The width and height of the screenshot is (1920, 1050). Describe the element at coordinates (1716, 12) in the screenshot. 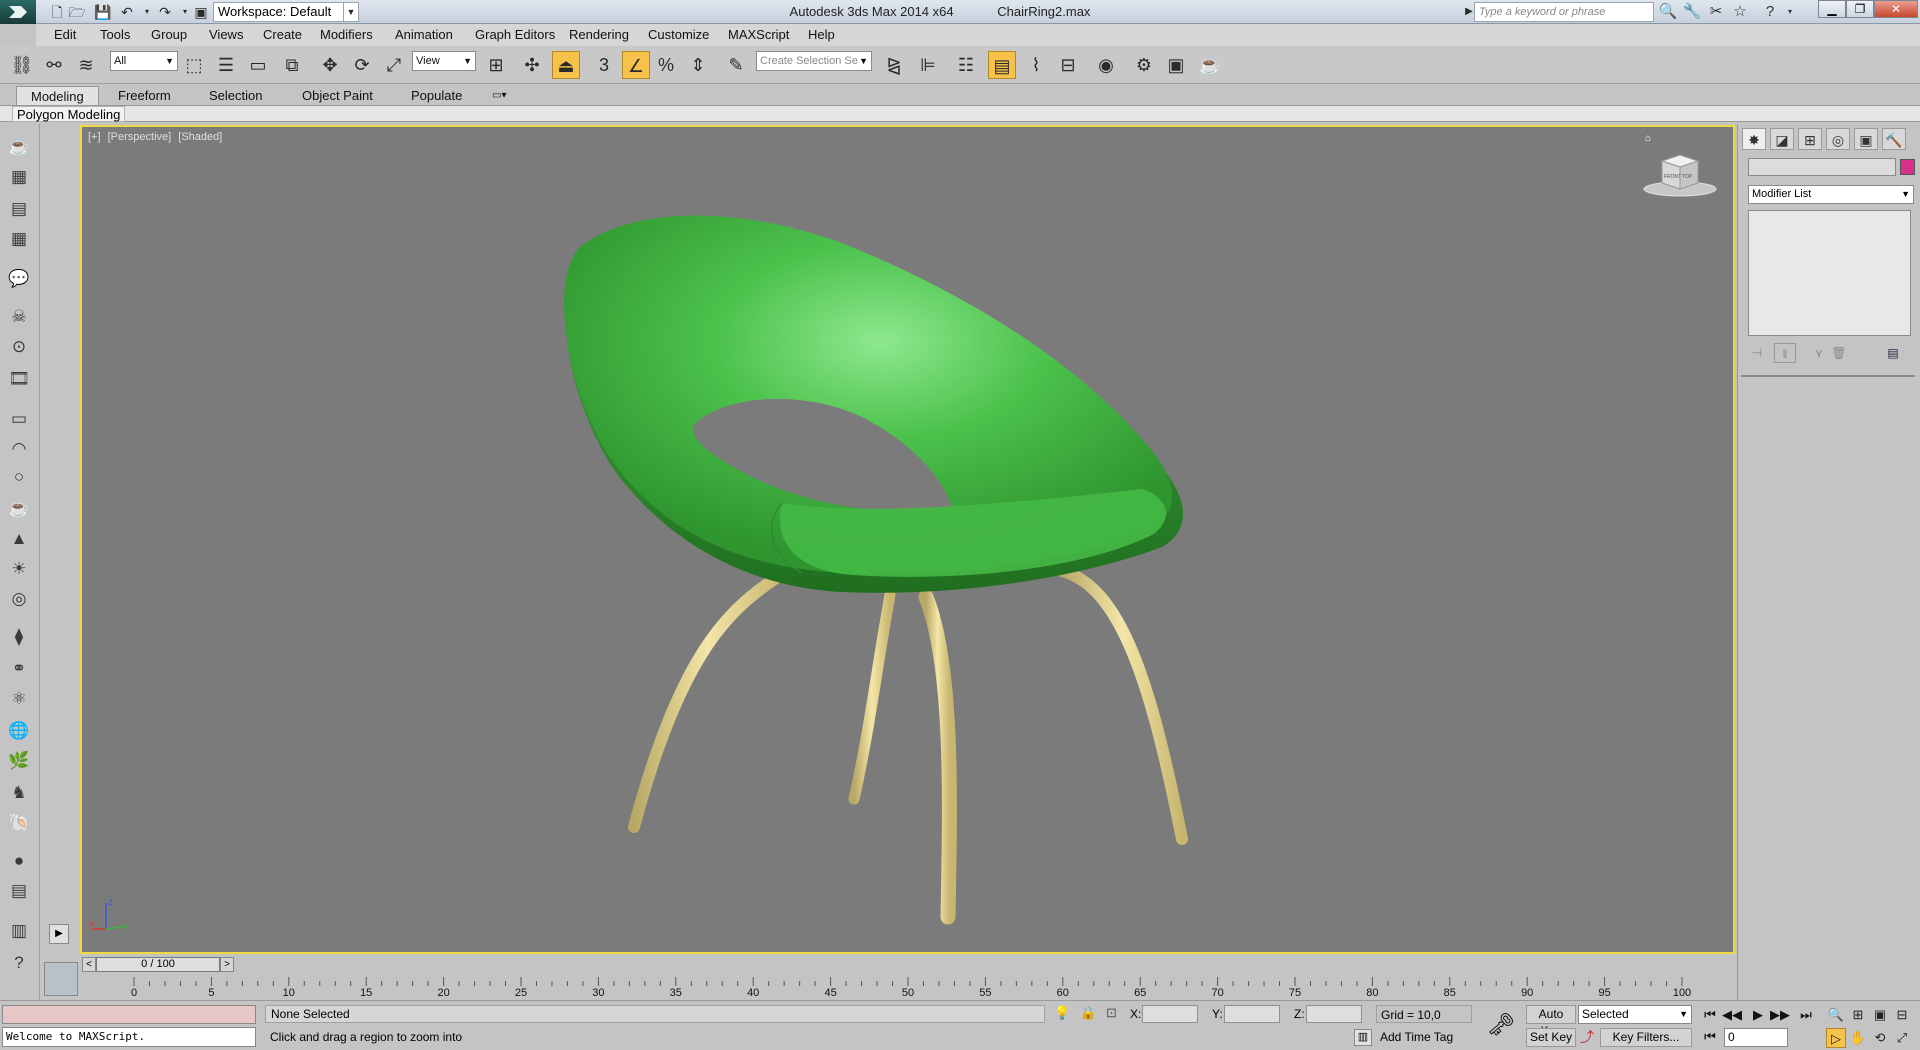

I see `communication-center-icon: ✂` at that location.